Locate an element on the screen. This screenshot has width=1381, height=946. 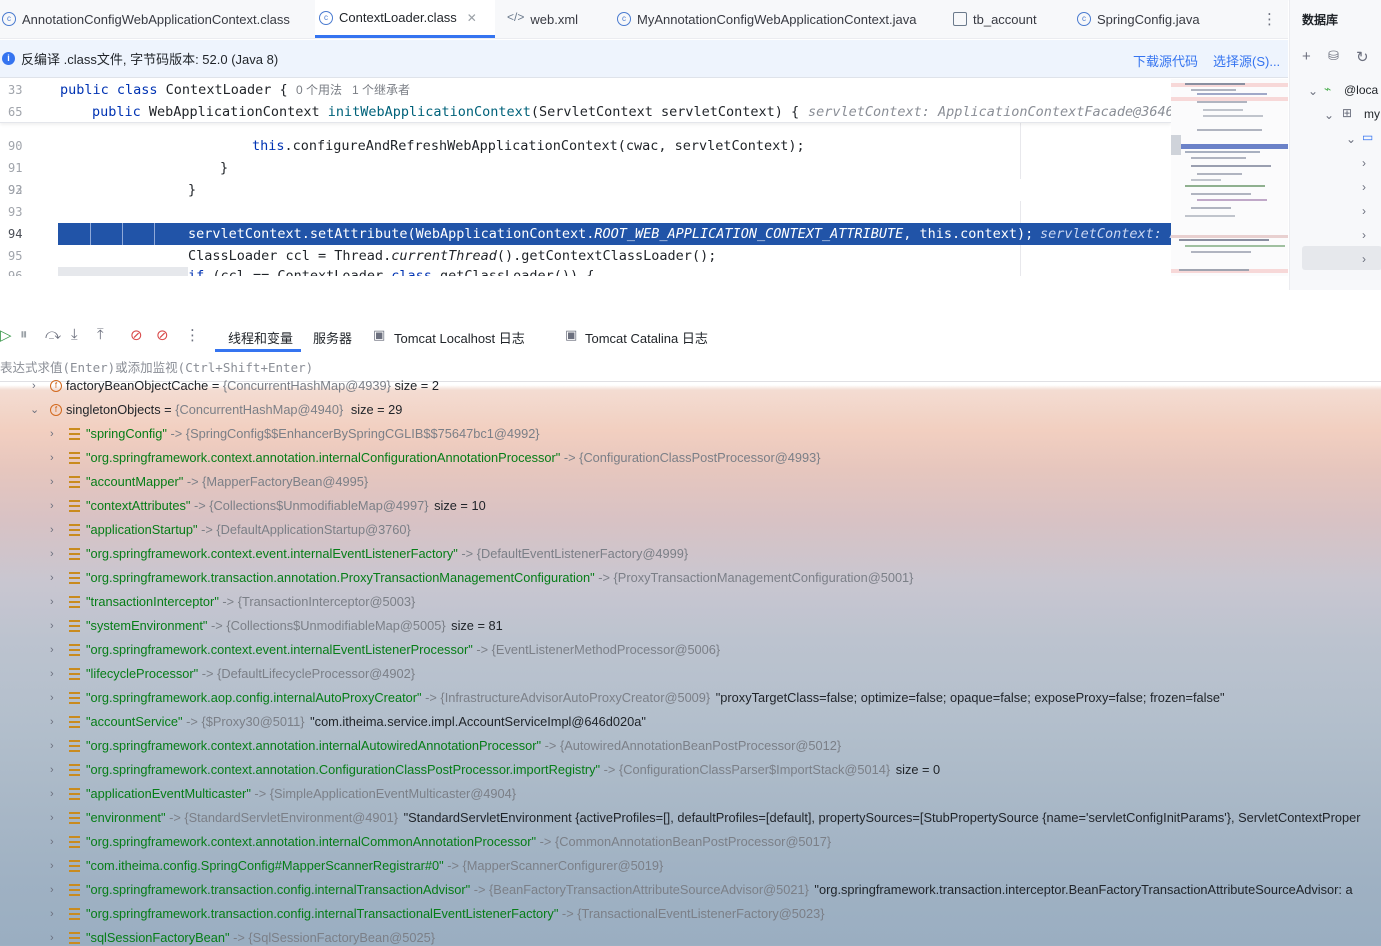
tab-tb-account: tb_account is located at coordinates (1011, 19).